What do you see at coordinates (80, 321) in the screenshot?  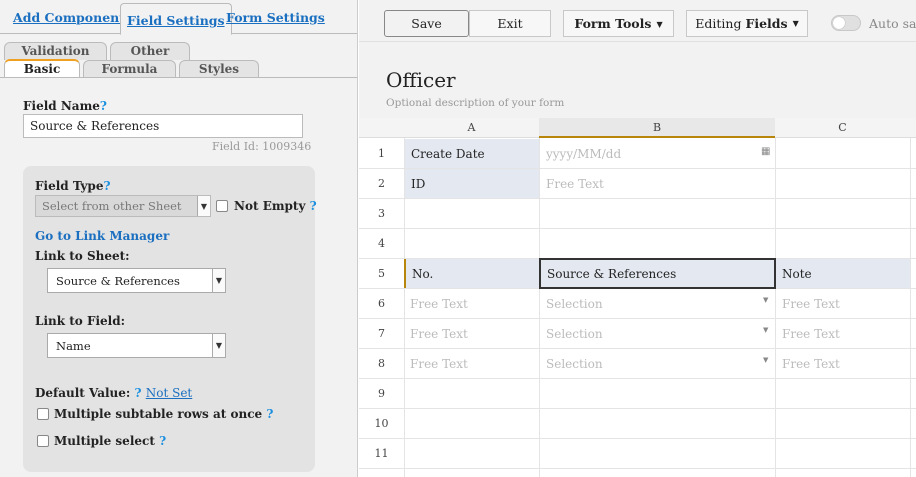 I see `link-field-label: Link to Field:` at bounding box center [80, 321].